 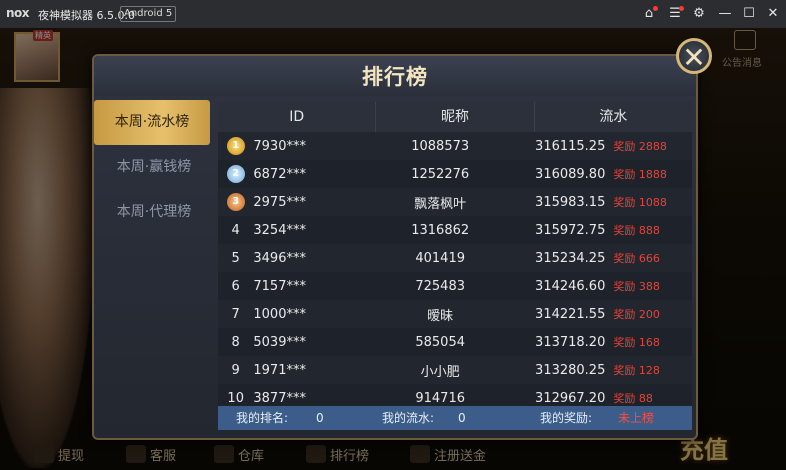 I want to click on rank-number: 6, so click(x=235, y=286).